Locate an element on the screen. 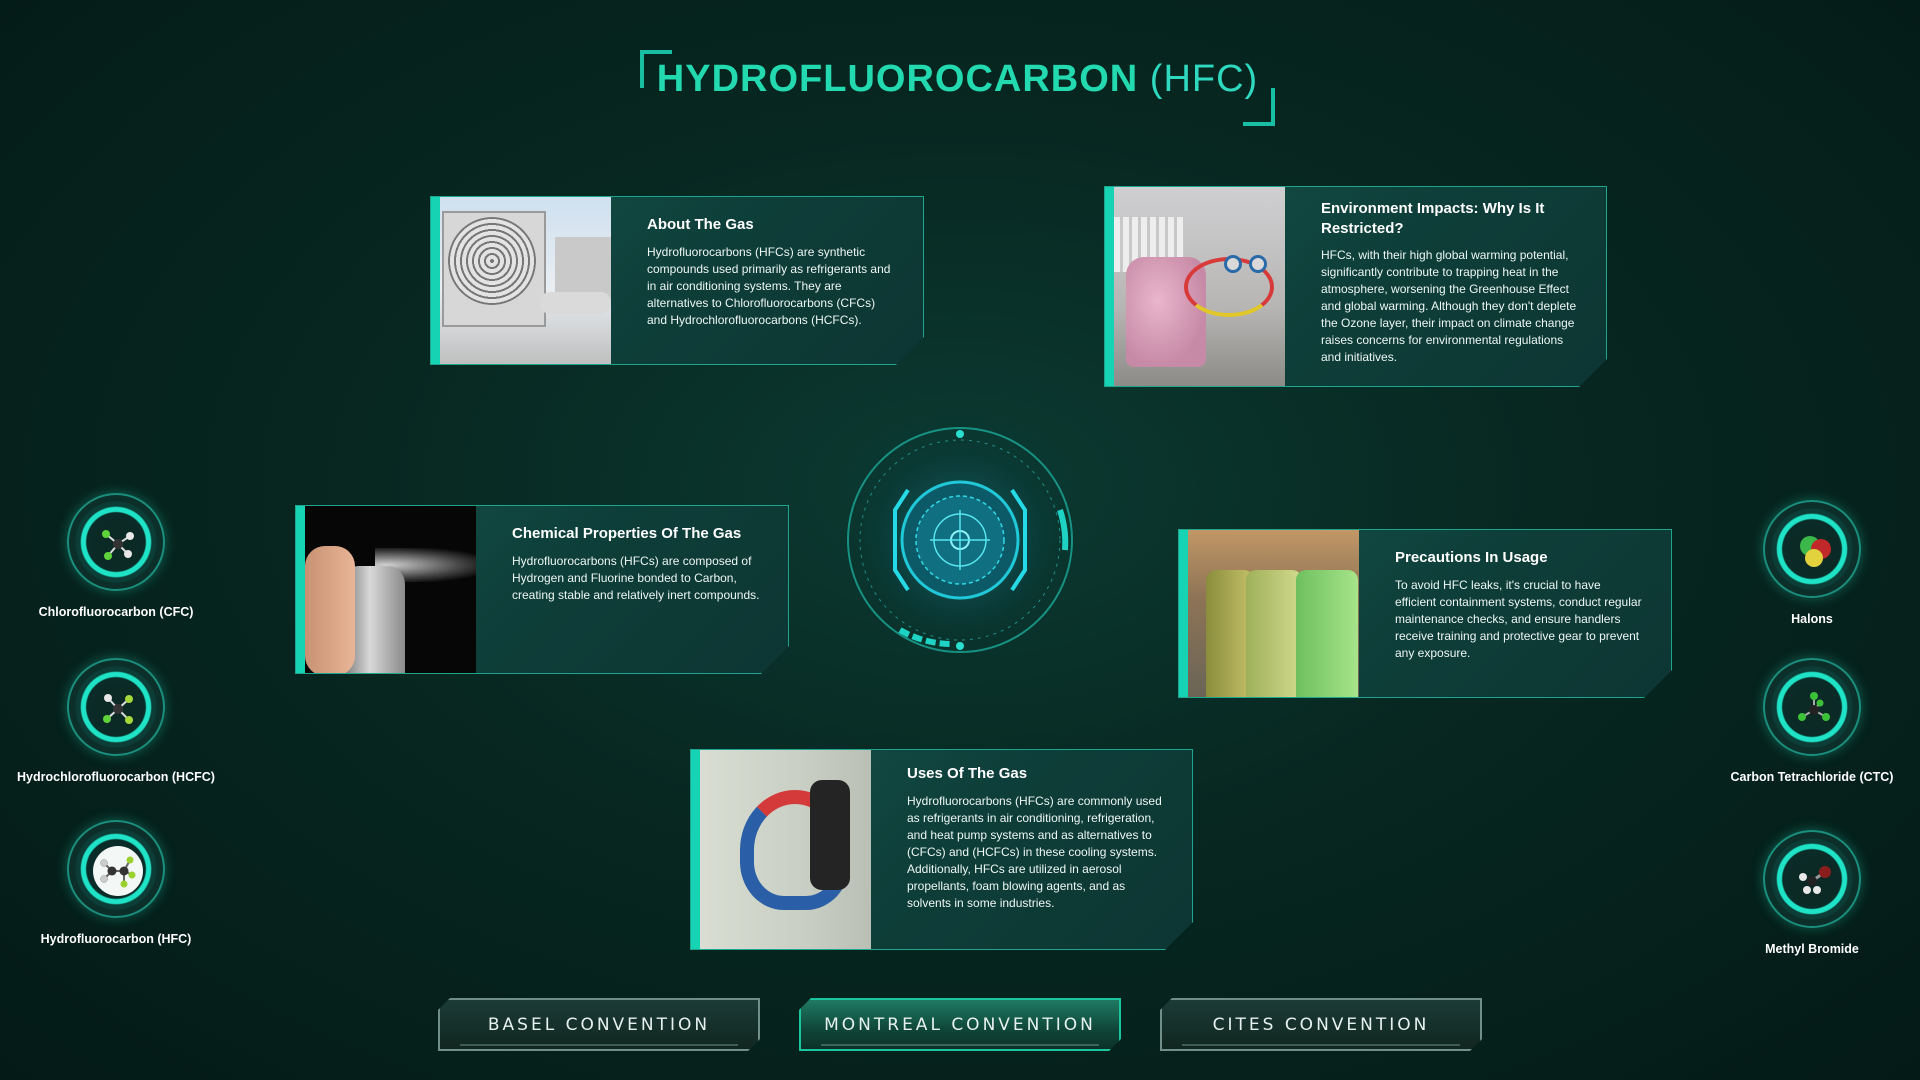 The height and width of the screenshot is (1080, 1920). gas-label: Methyl Bromide is located at coordinates (1812, 949).